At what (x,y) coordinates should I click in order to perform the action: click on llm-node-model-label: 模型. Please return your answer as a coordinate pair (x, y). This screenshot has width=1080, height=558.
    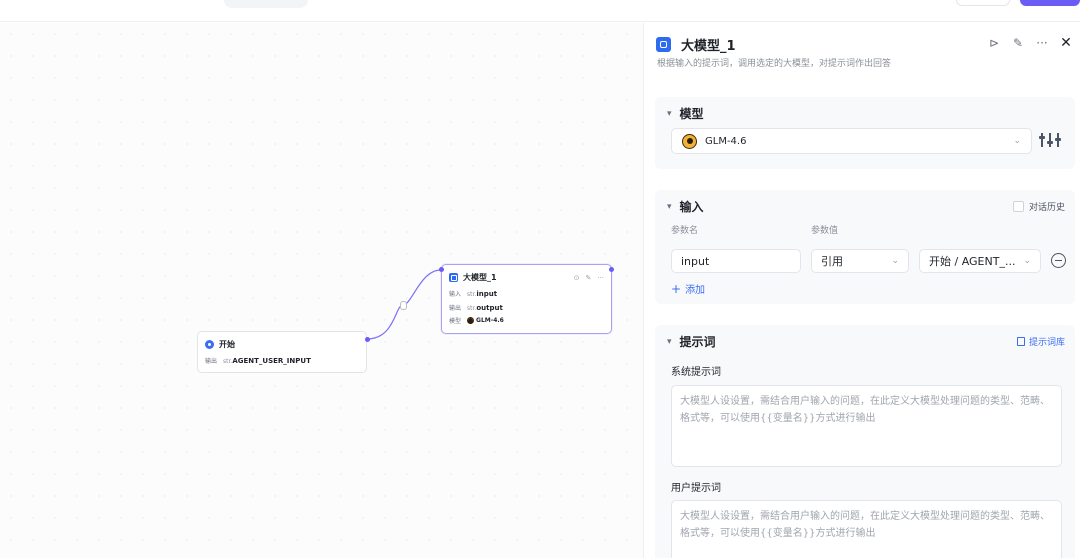
    Looking at the image, I should click on (455, 321).